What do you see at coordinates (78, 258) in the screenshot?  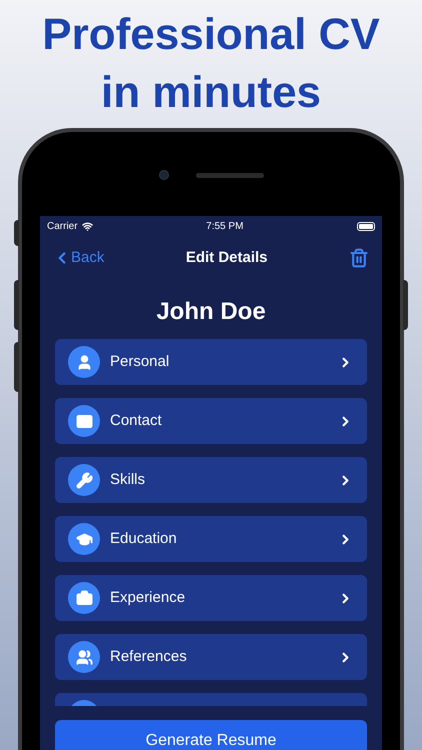 I see `back-button: Back` at bounding box center [78, 258].